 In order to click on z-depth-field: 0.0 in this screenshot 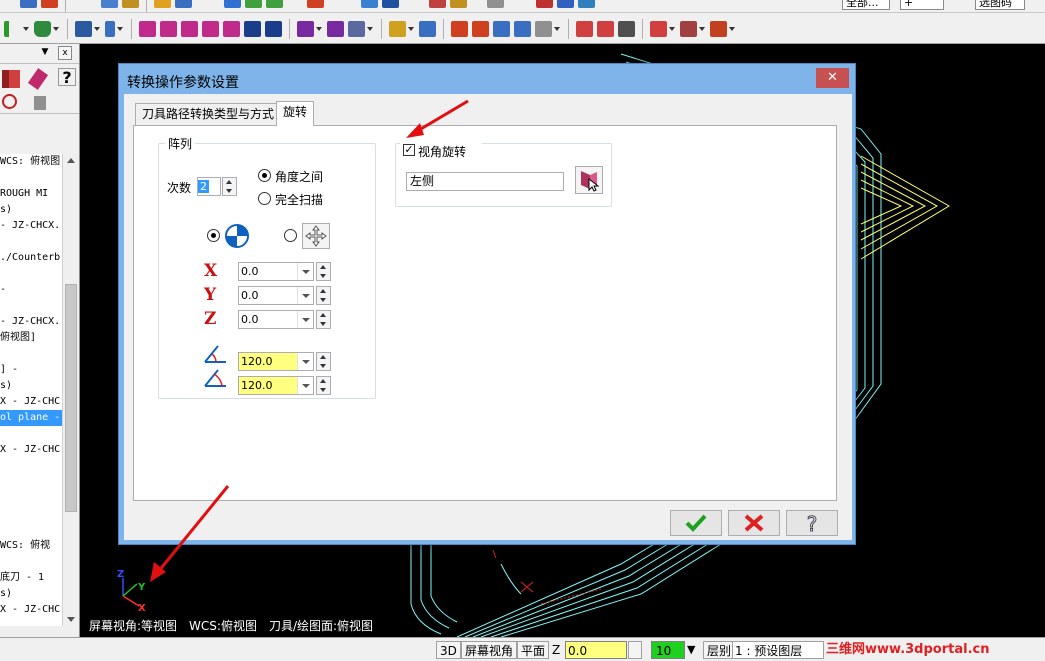, I will do `click(596, 650)`.